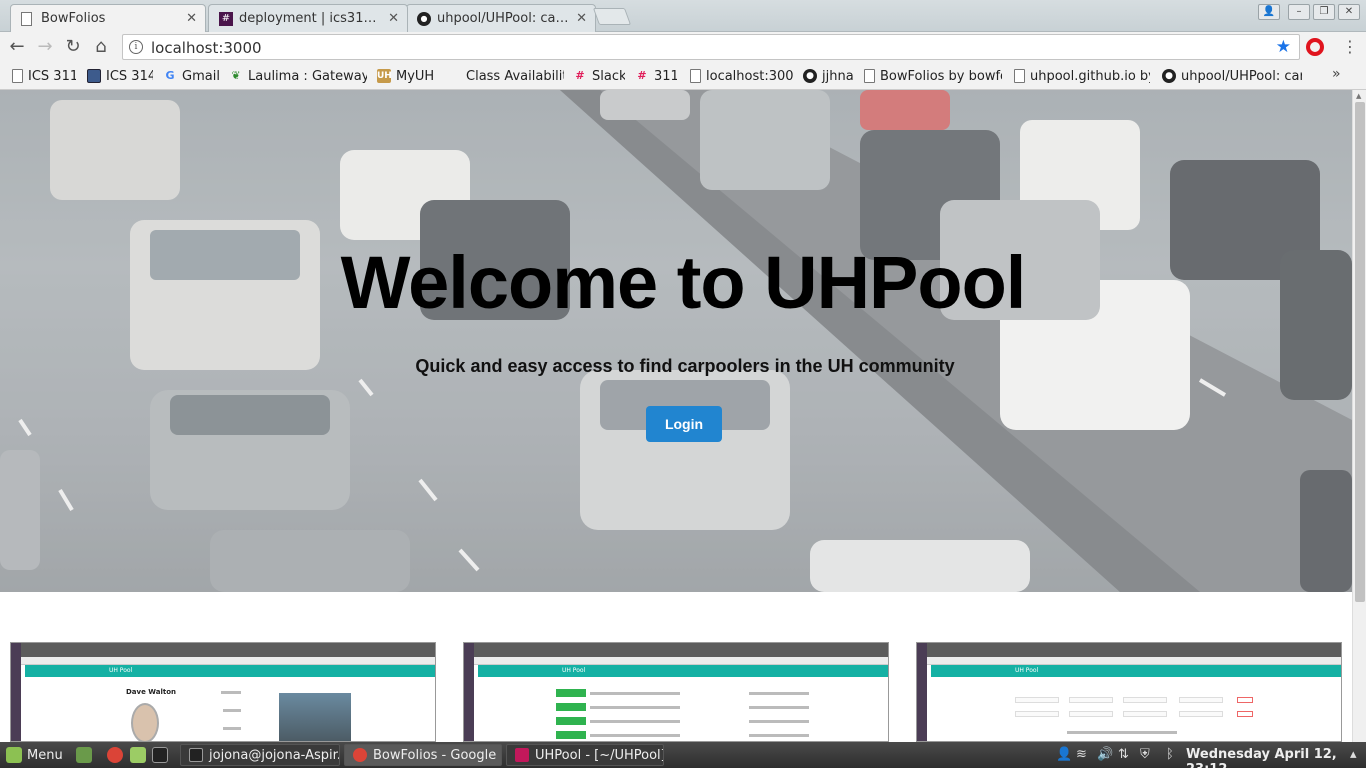  Describe the element at coordinates (1145, 754) in the screenshot. I see `shield-icon: ⛨` at that location.